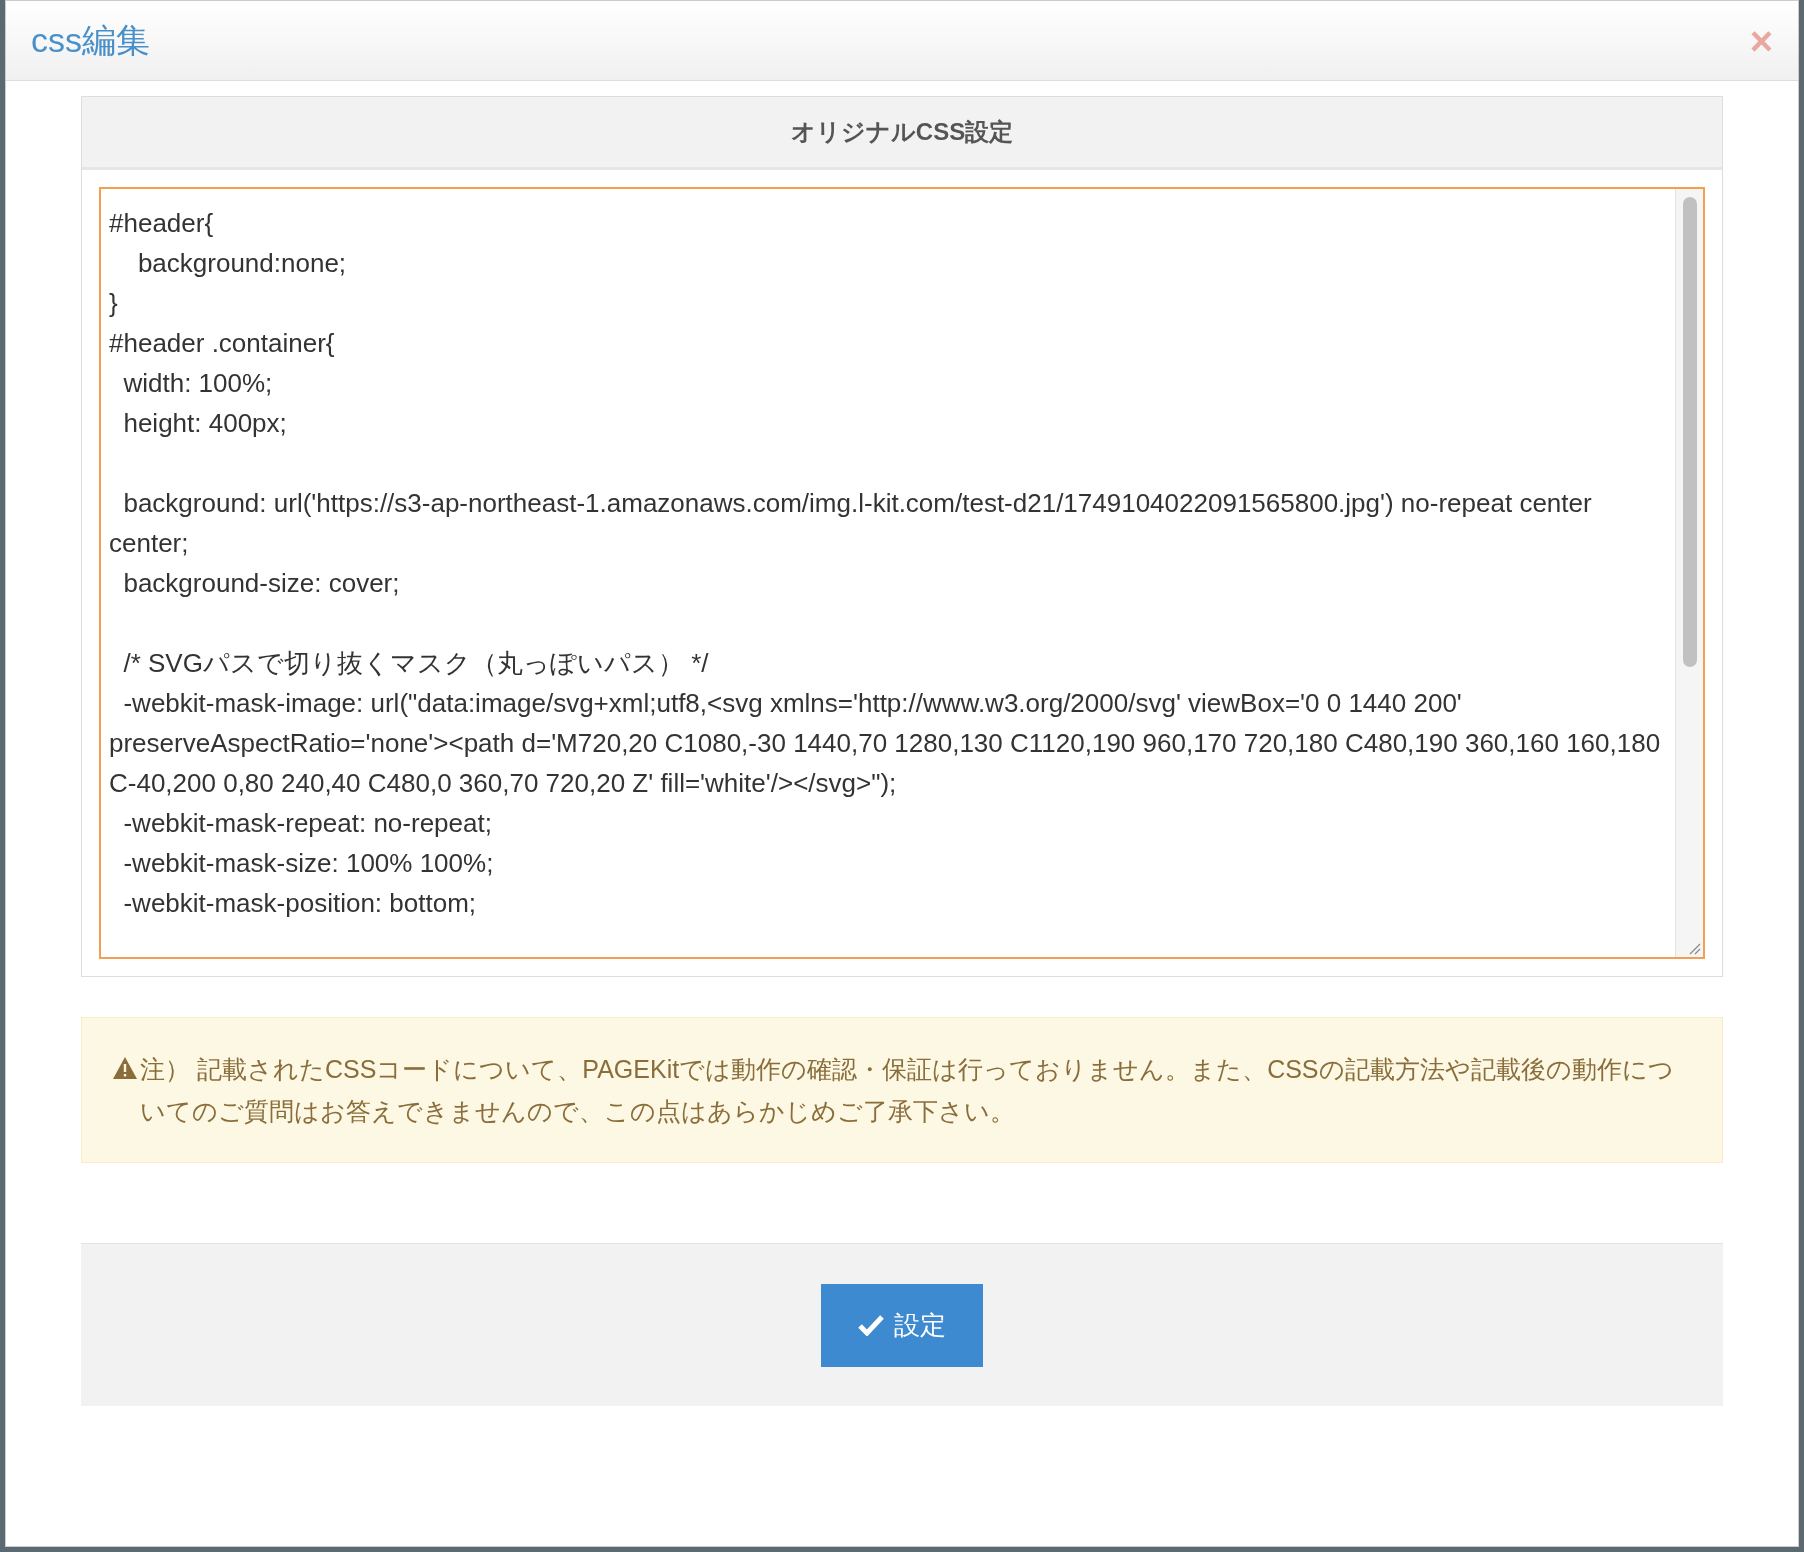  What do you see at coordinates (261, 583) in the screenshot?
I see `code-line: background-size: cover;` at bounding box center [261, 583].